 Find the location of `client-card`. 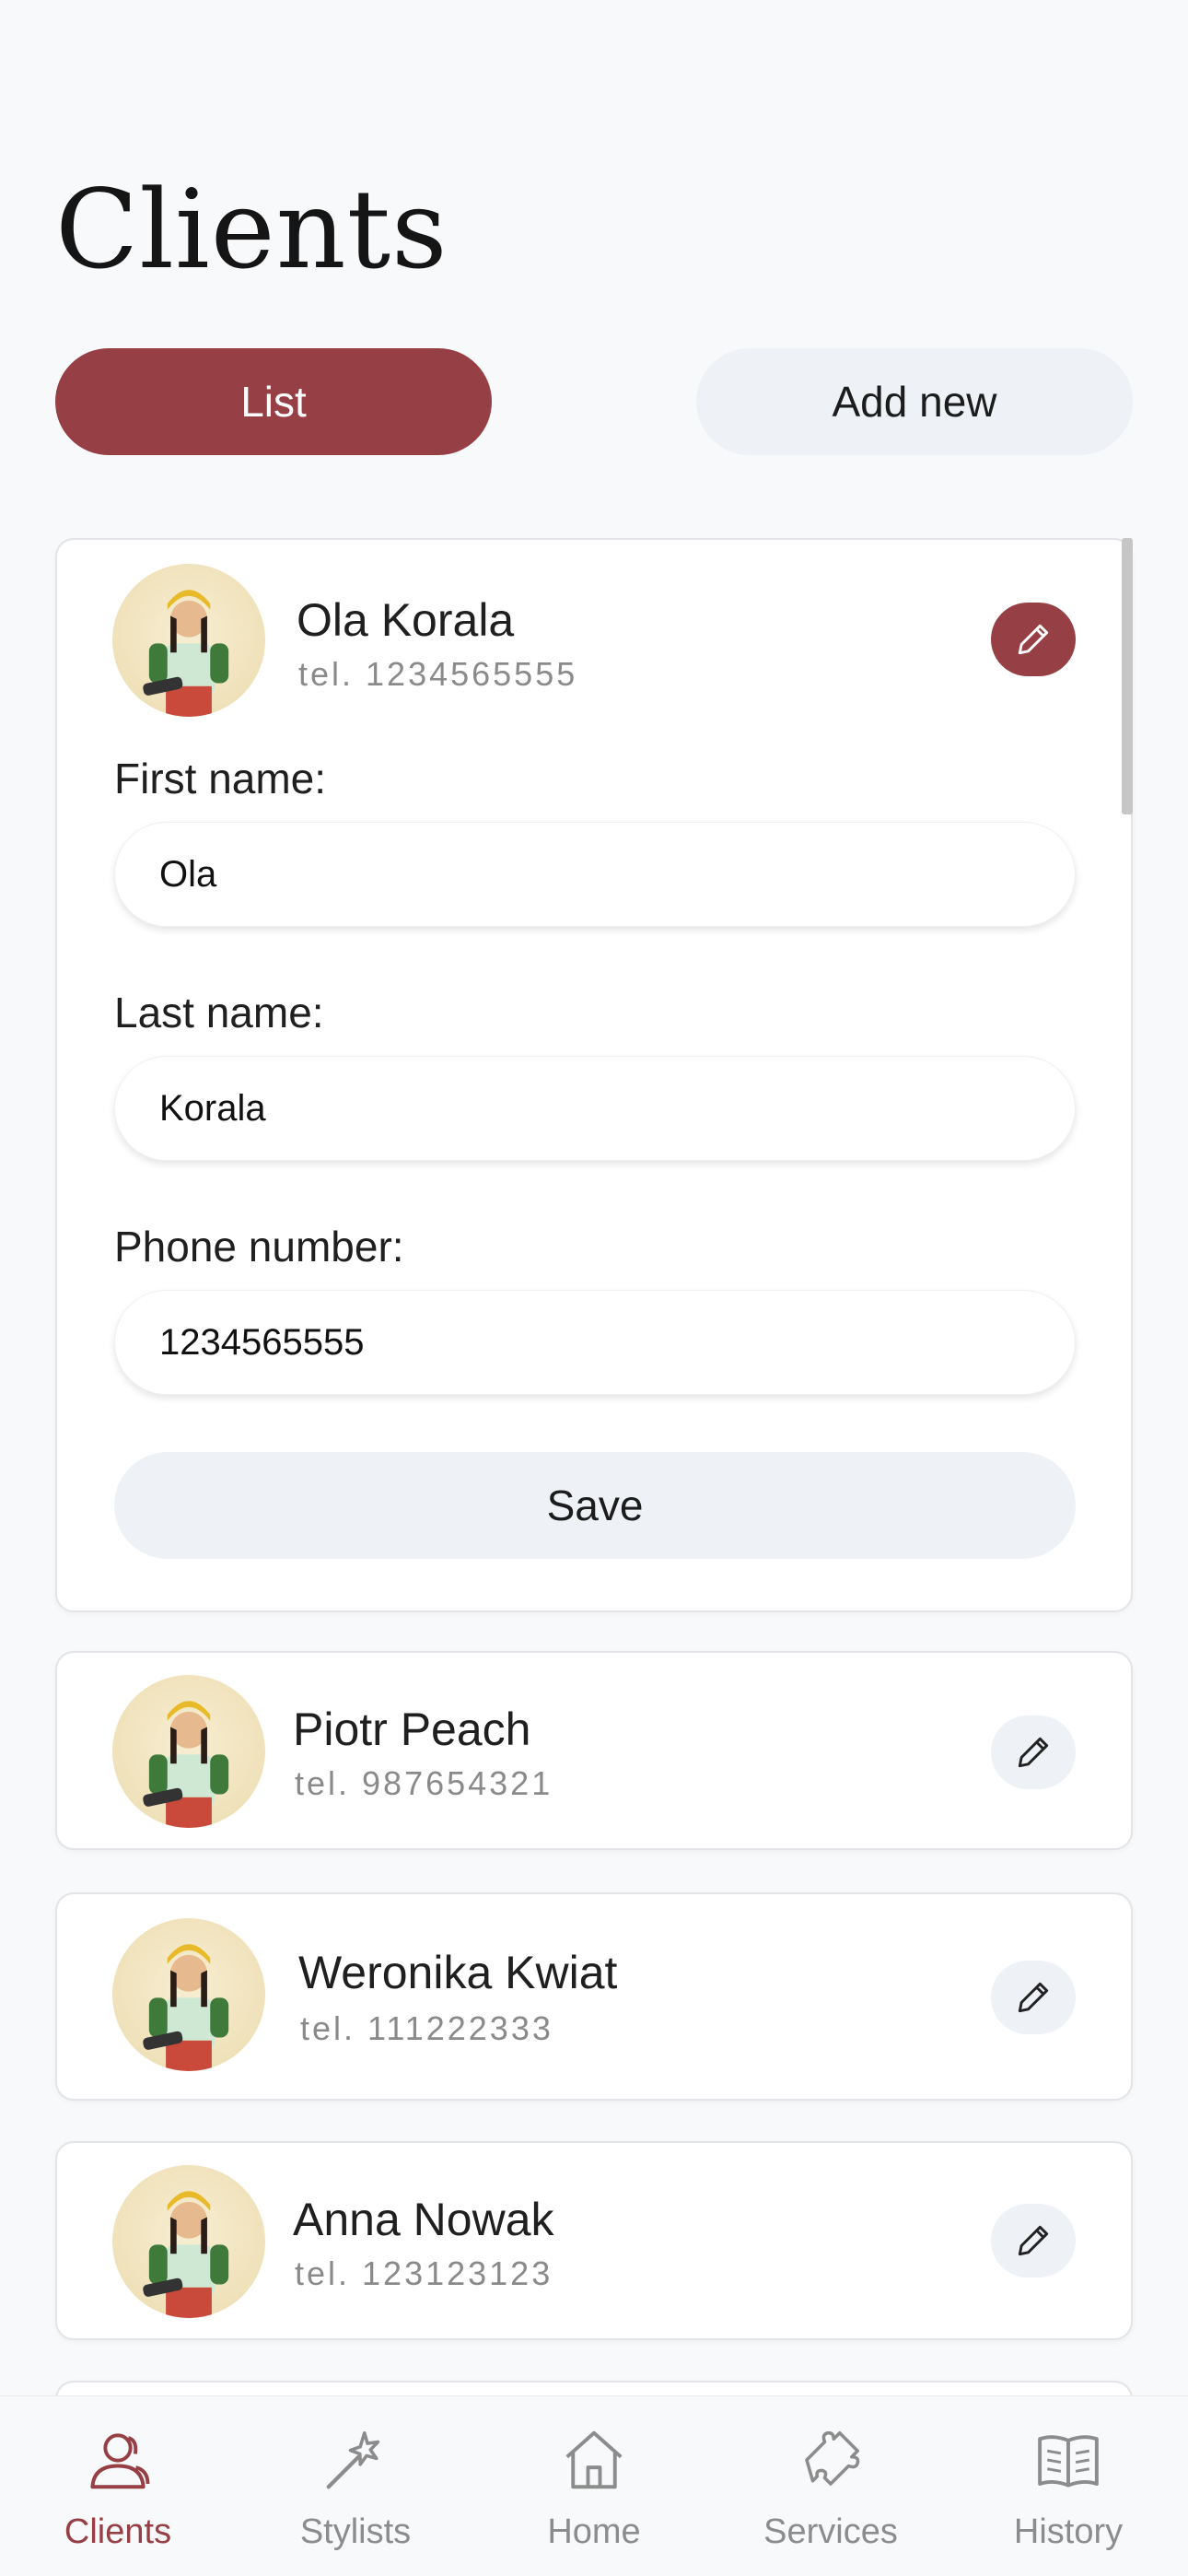

client-card is located at coordinates (594, 2388).